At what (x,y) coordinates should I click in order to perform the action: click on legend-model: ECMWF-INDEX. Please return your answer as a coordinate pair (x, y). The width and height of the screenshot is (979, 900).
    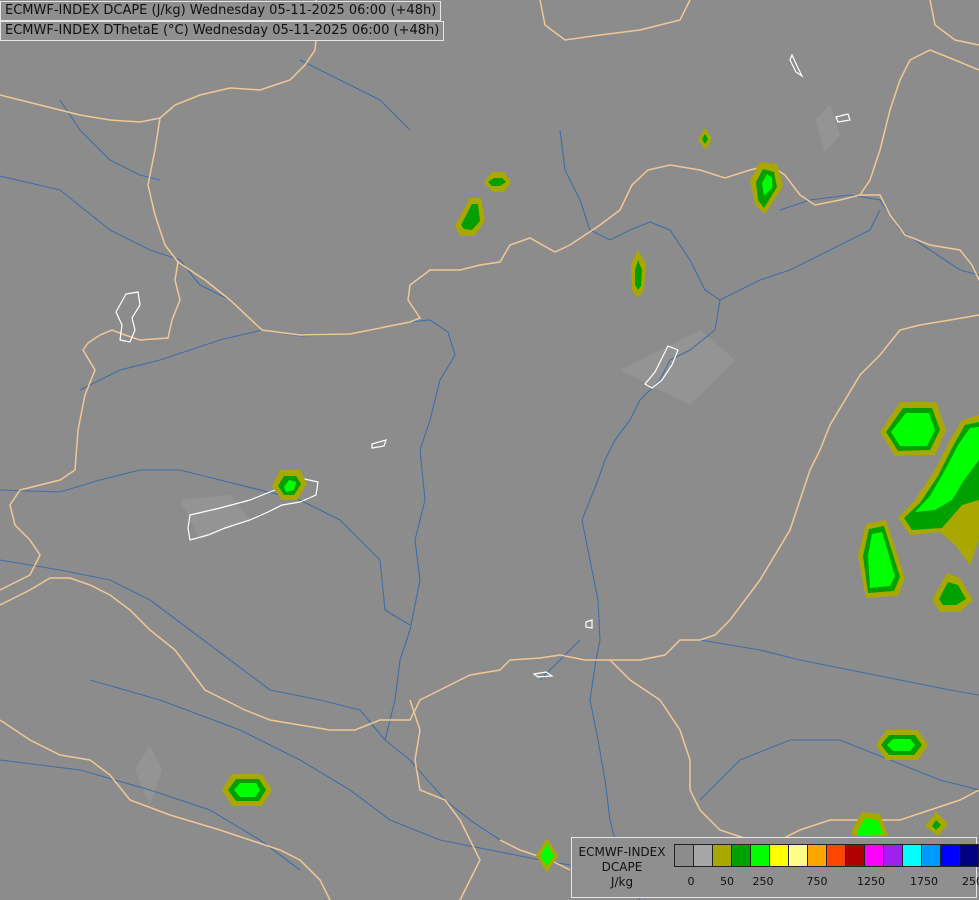
    Looking at the image, I should click on (622, 852).